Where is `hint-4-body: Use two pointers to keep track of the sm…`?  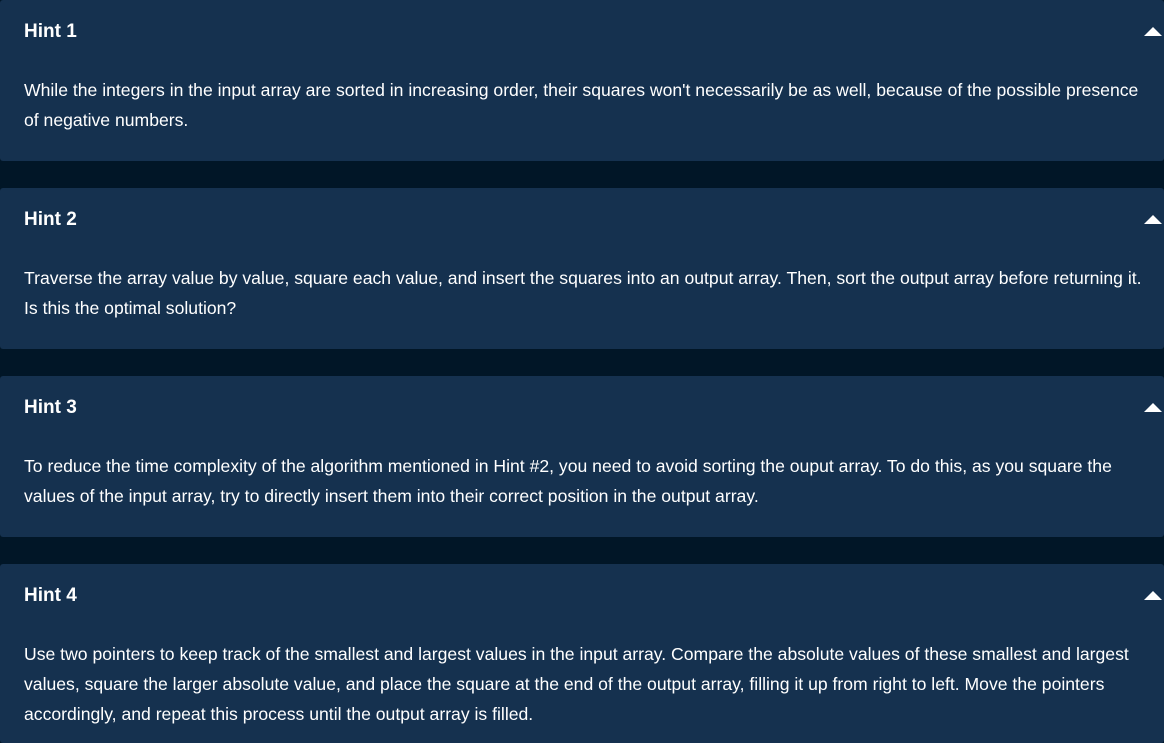
hint-4-body: Use two pointers to keep track of the sm… is located at coordinates (576, 684).